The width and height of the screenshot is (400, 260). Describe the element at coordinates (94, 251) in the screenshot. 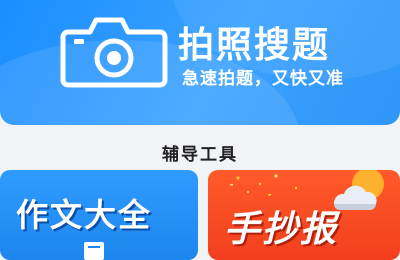

I see `book-icon` at that location.